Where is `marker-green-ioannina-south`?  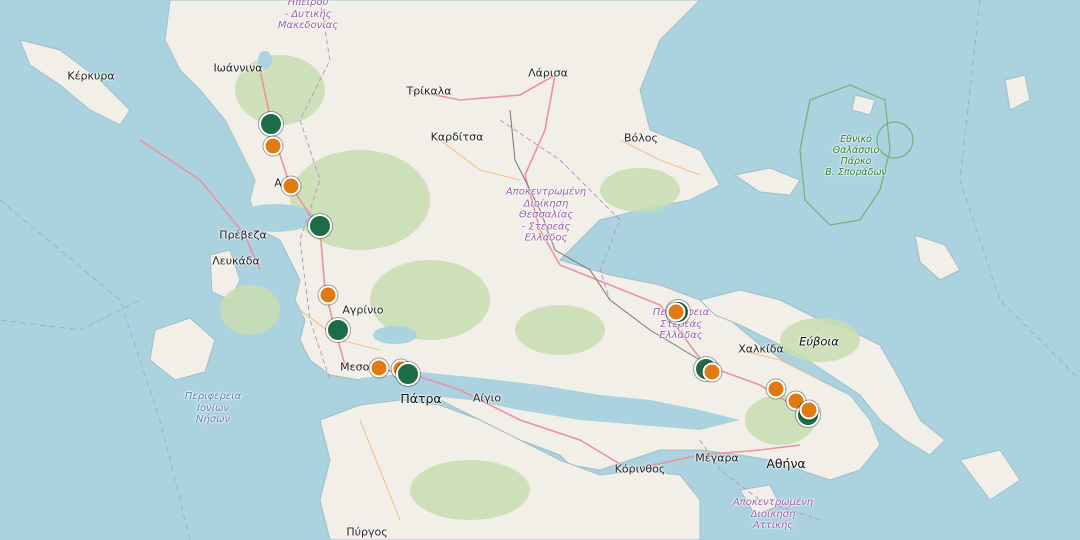
marker-green-ioannina-south is located at coordinates (271, 124).